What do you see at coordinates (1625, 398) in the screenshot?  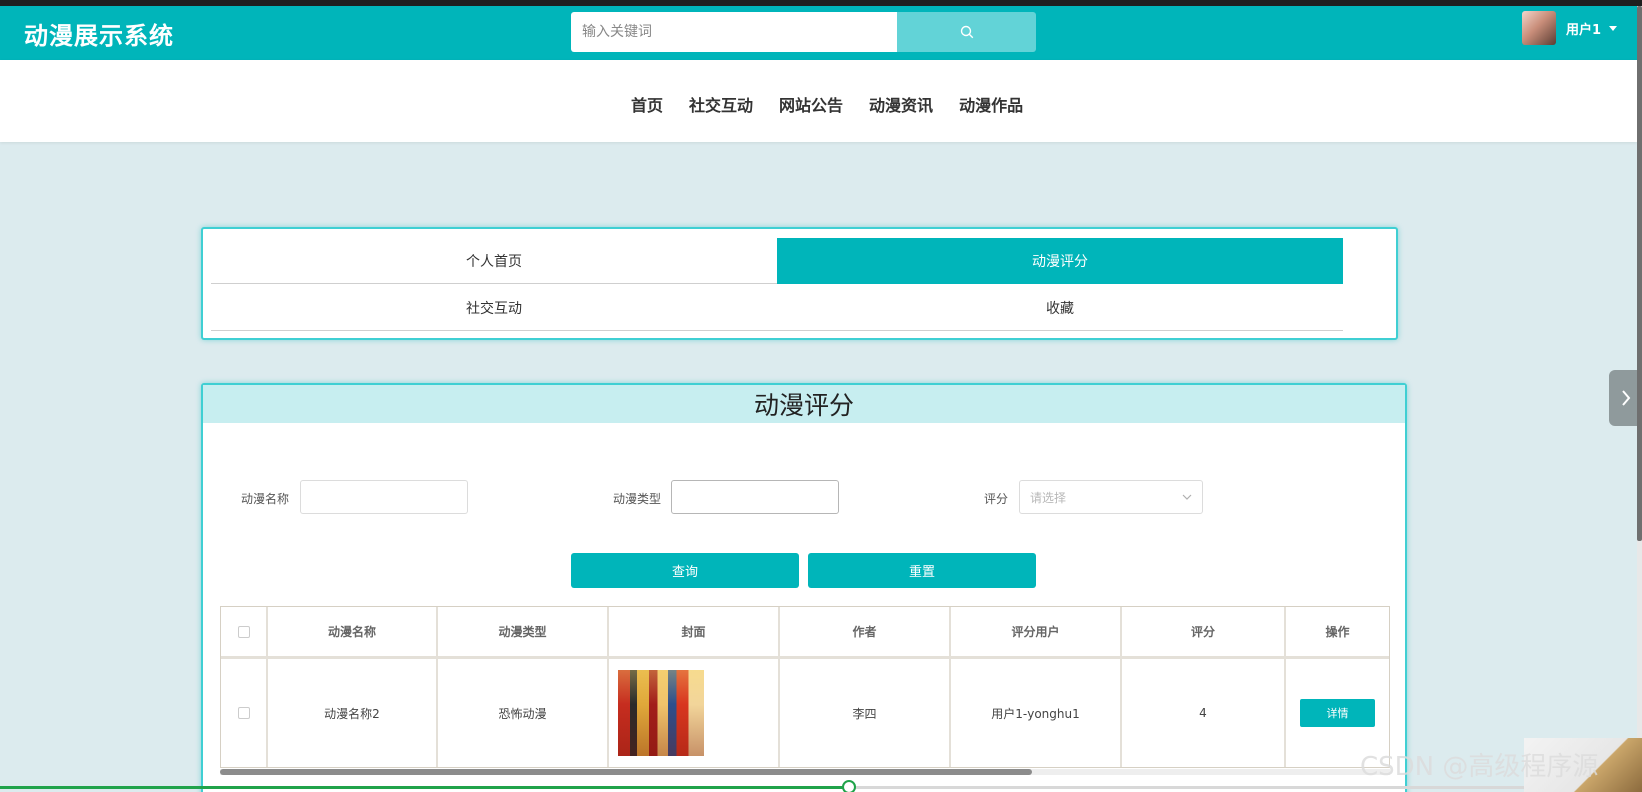 I see `chevron-right-icon` at bounding box center [1625, 398].